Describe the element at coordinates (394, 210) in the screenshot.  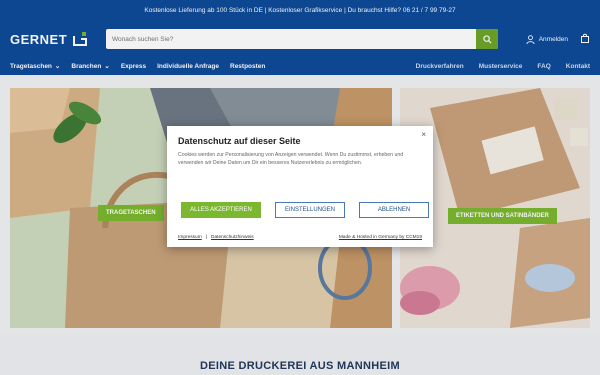
I see `decline-button: ABLEHNEN` at that location.